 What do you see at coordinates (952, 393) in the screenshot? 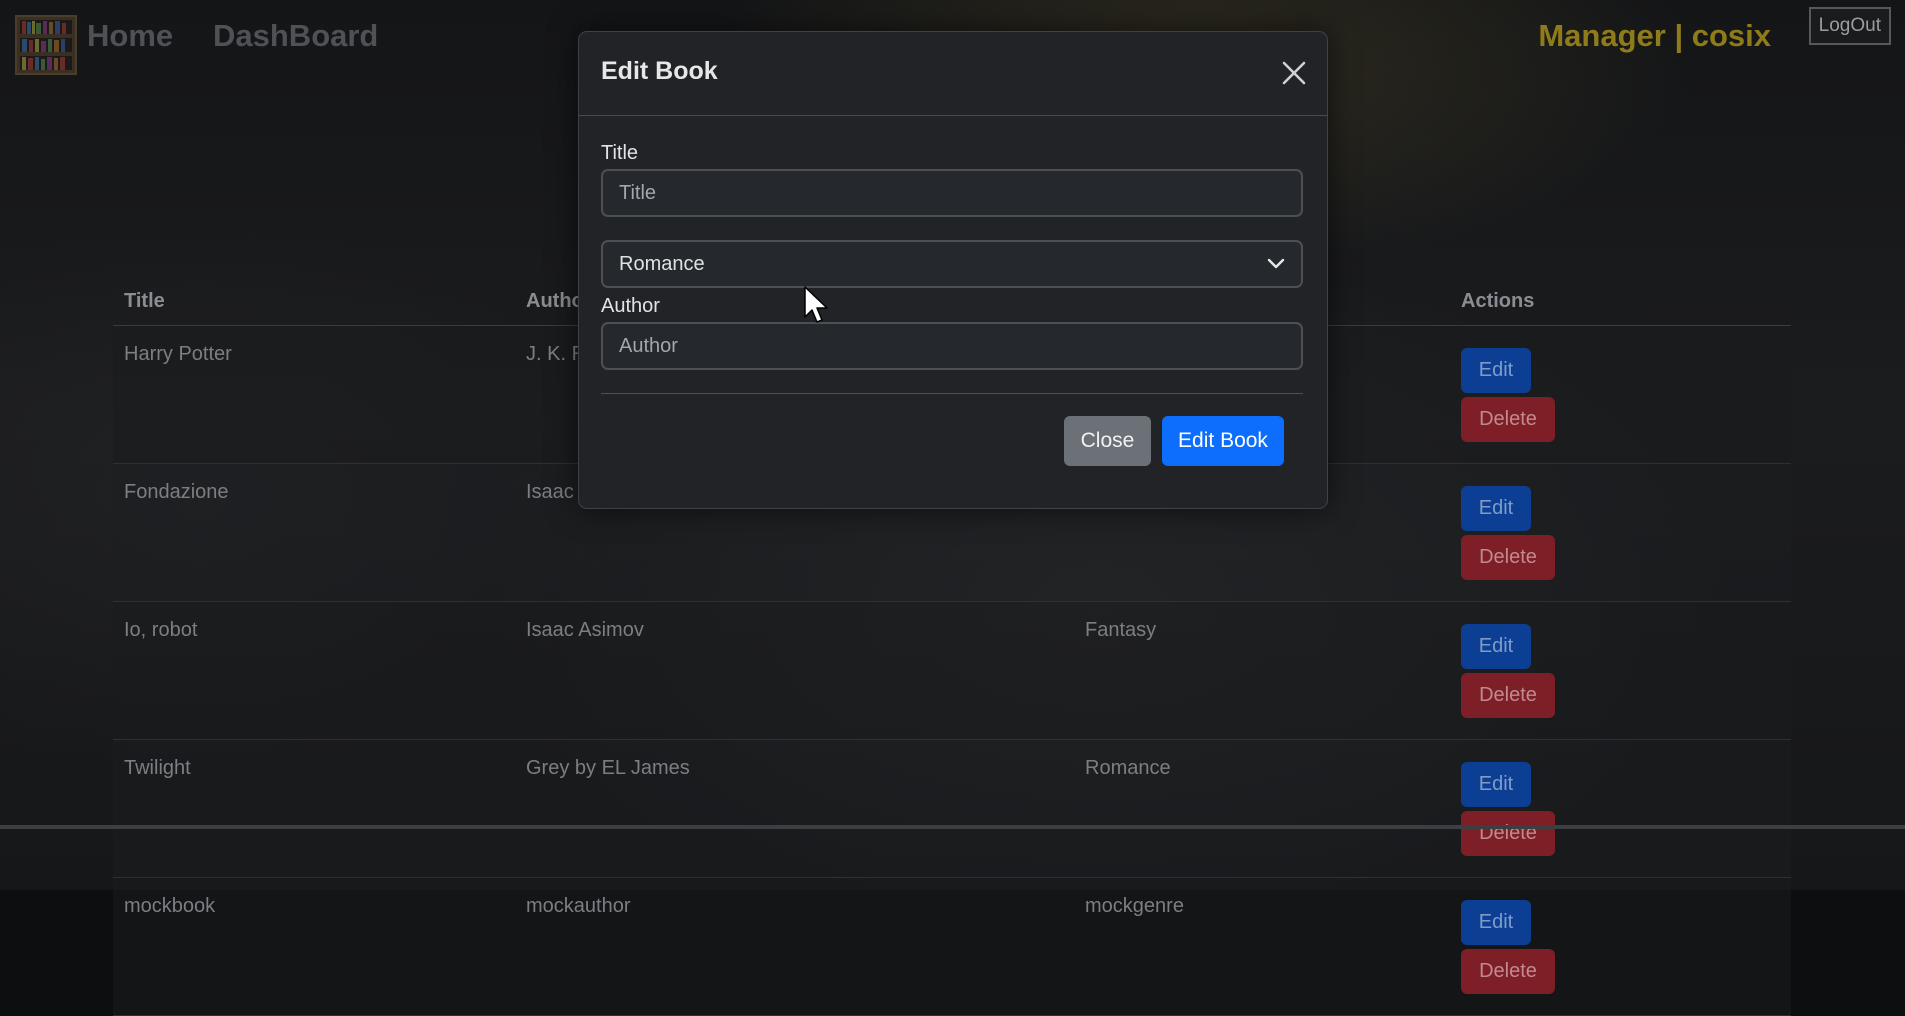
I see `modal-footer-divider` at bounding box center [952, 393].